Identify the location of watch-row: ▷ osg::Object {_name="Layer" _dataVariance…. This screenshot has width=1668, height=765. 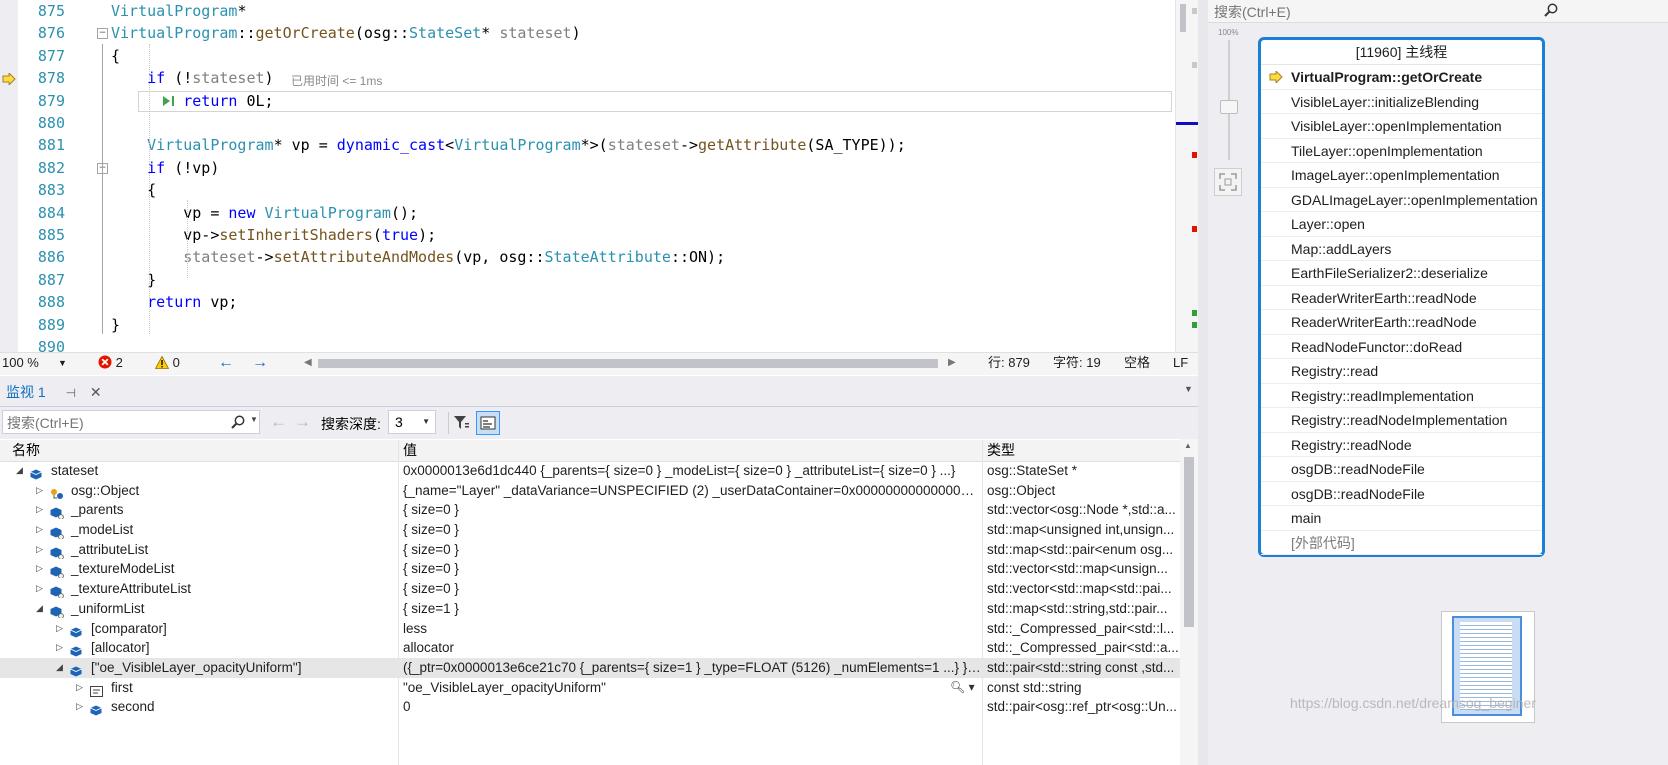
(590, 491).